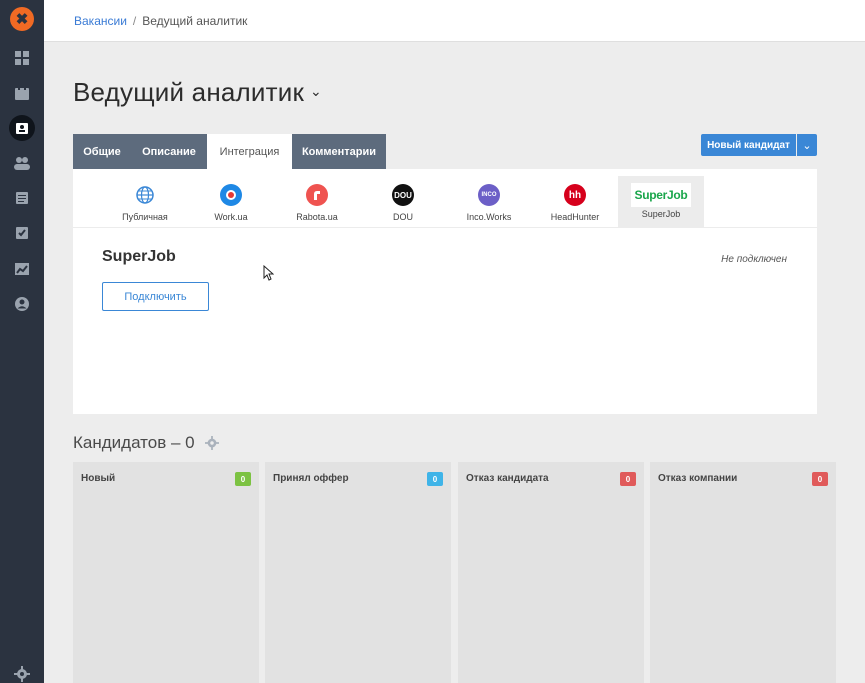 The image size is (865, 683). What do you see at coordinates (102, 151) in the screenshot?
I see `tab-general: Общие` at bounding box center [102, 151].